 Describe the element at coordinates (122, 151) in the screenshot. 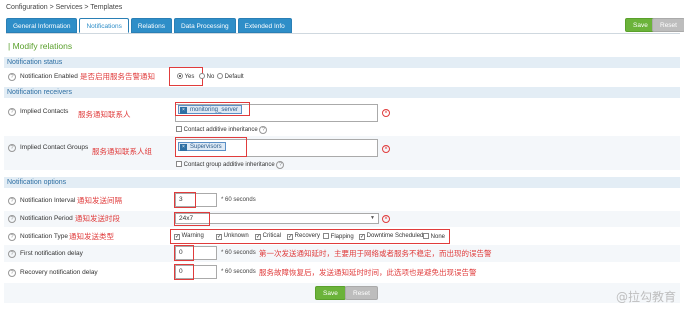

I see `implied-groups-note: 服务通知联系人组` at that location.